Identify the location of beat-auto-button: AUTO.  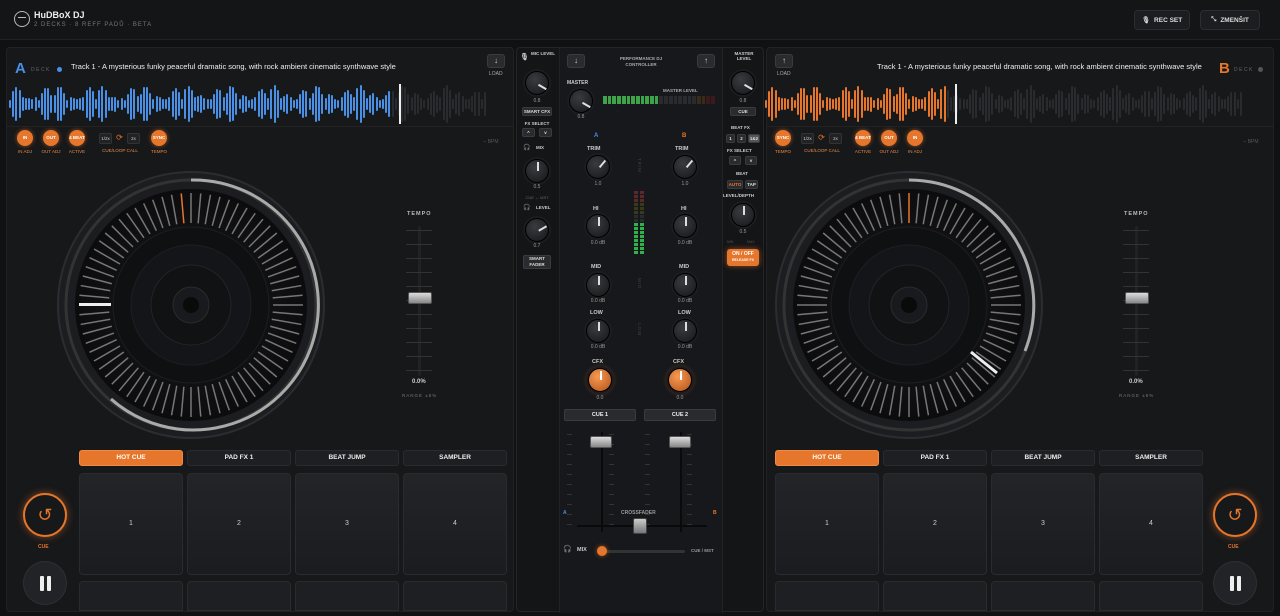
(735, 184).